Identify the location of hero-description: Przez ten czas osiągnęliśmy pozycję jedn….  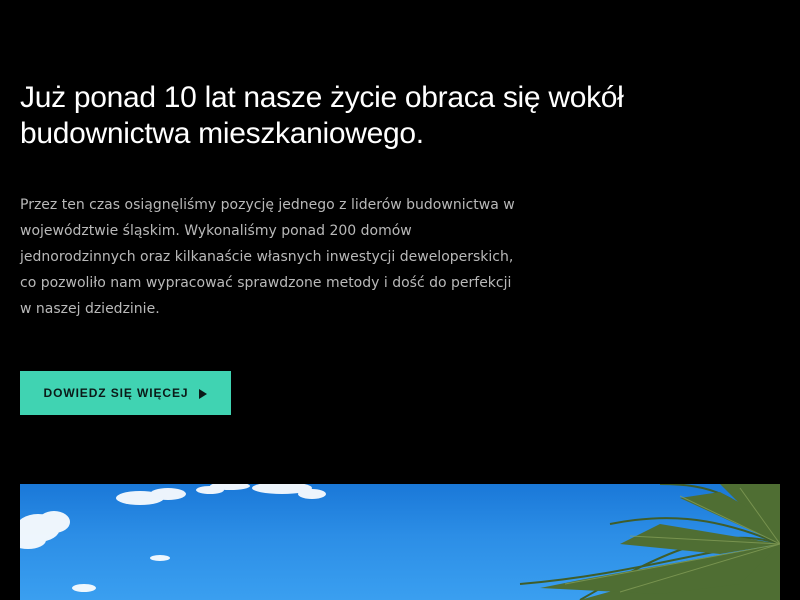
(267, 257).